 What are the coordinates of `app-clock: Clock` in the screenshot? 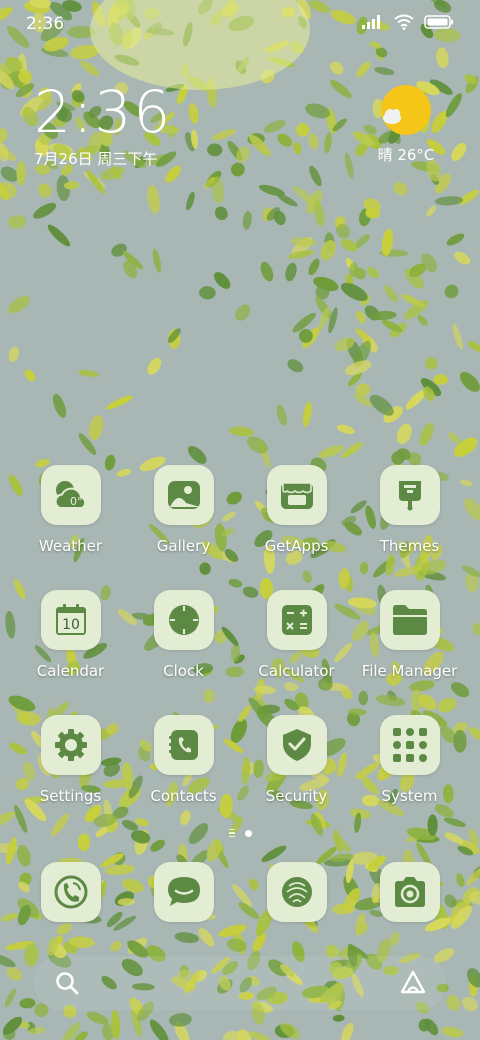 It's located at (183, 635).